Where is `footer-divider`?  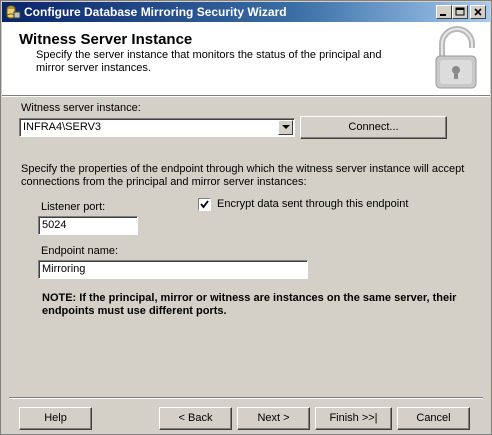
footer-divider is located at coordinates (246, 398).